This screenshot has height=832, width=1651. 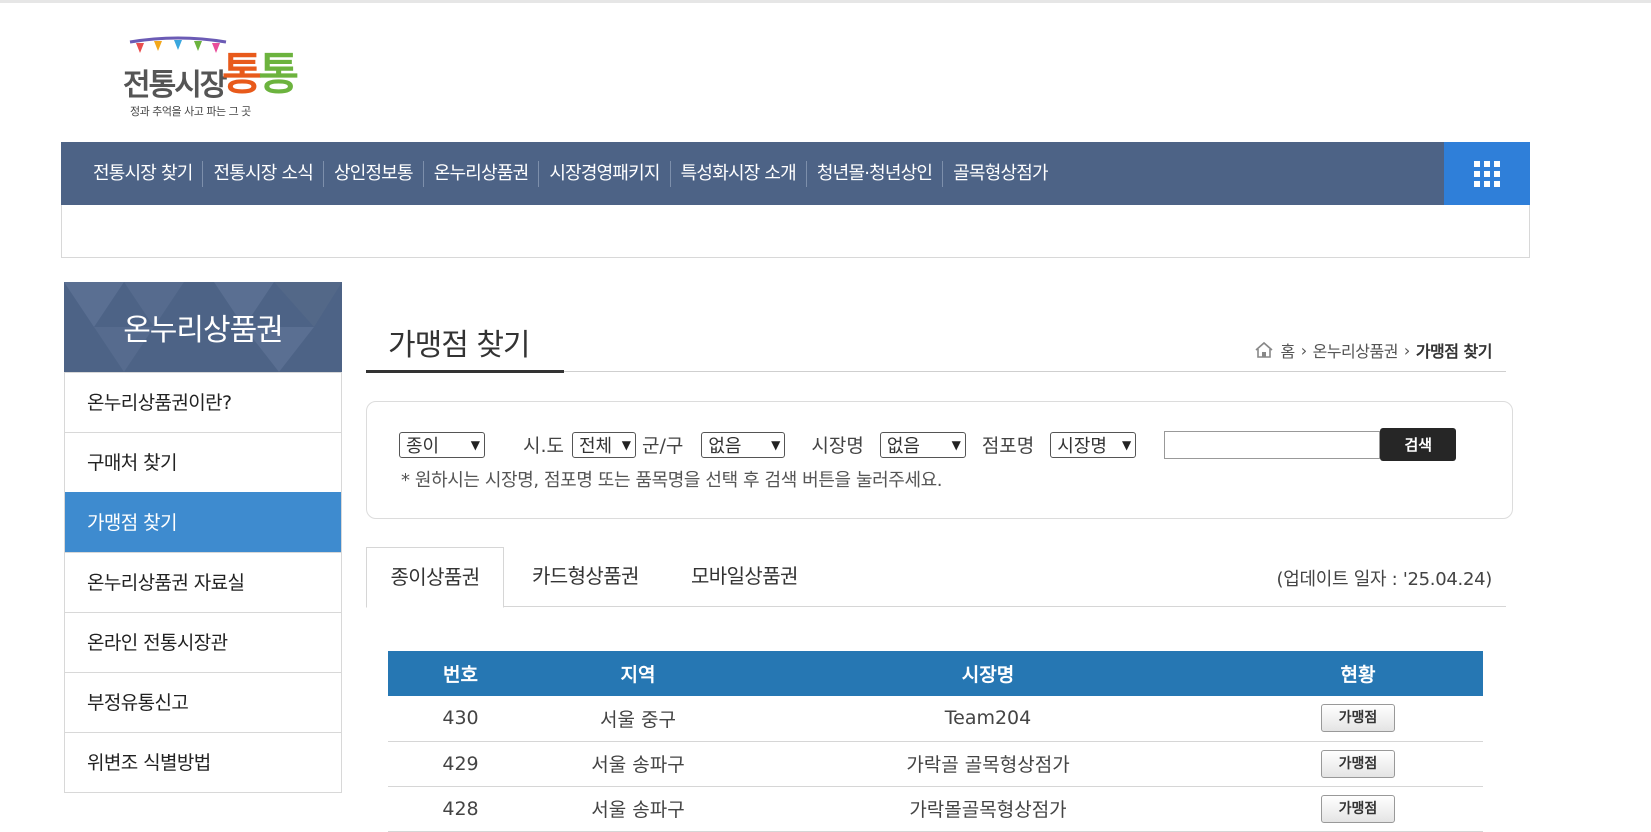 I want to click on top-border, so click(x=825, y=1).